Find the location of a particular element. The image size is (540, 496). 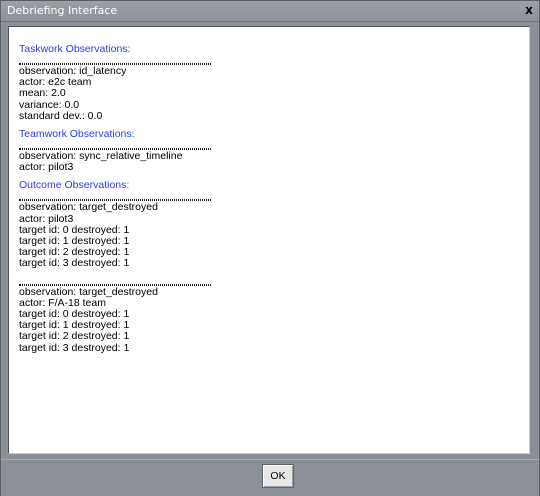

close-icon: x is located at coordinates (529, 10).